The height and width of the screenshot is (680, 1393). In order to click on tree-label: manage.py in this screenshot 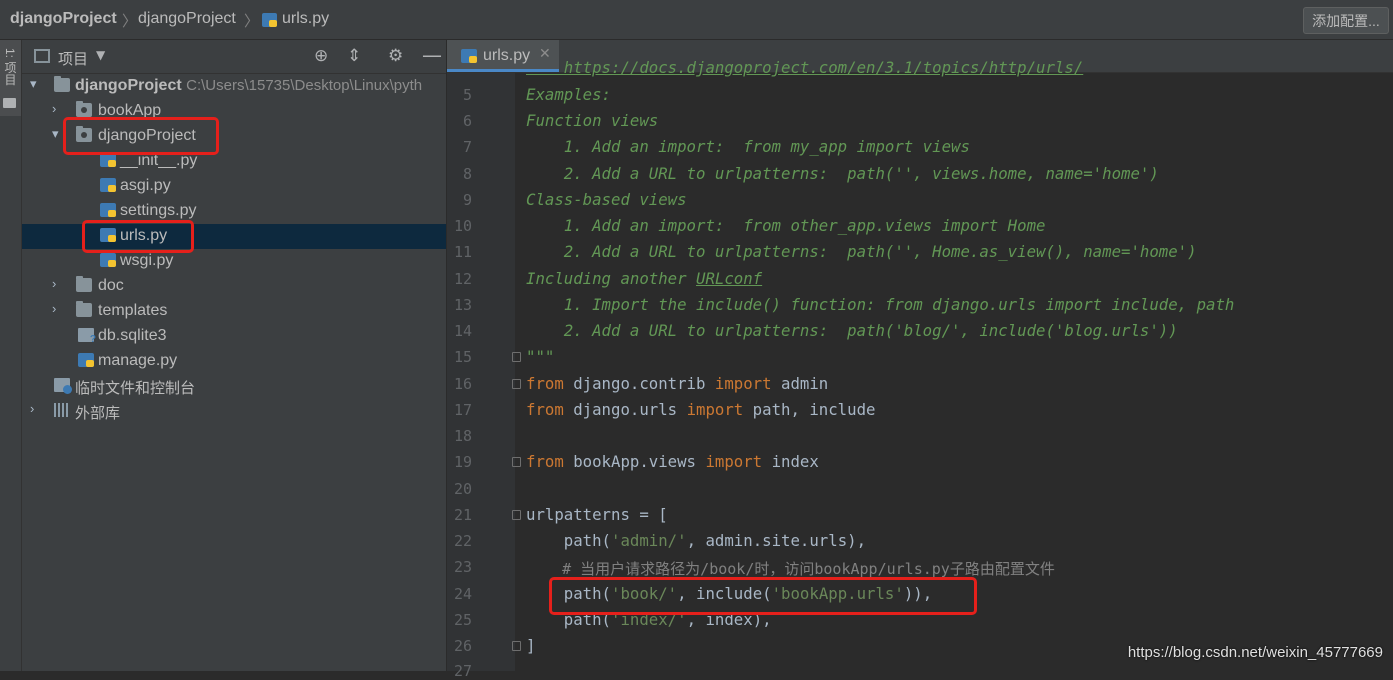, I will do `click(138, 360)`.